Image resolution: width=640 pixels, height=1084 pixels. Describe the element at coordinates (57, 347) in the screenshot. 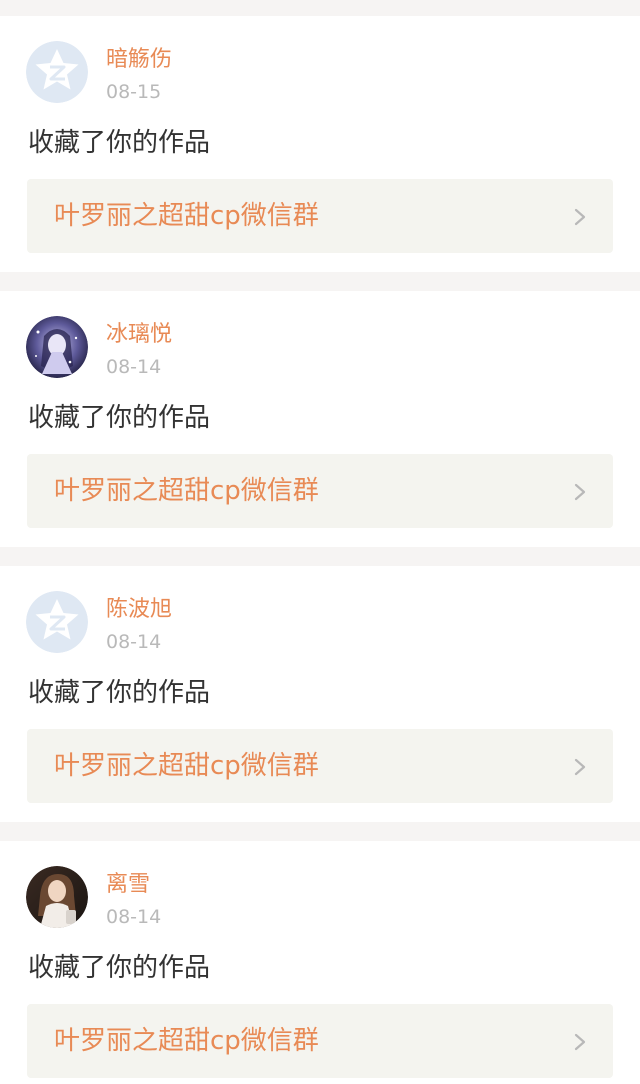

I see `anime-girl-avatar-icon` at that location.